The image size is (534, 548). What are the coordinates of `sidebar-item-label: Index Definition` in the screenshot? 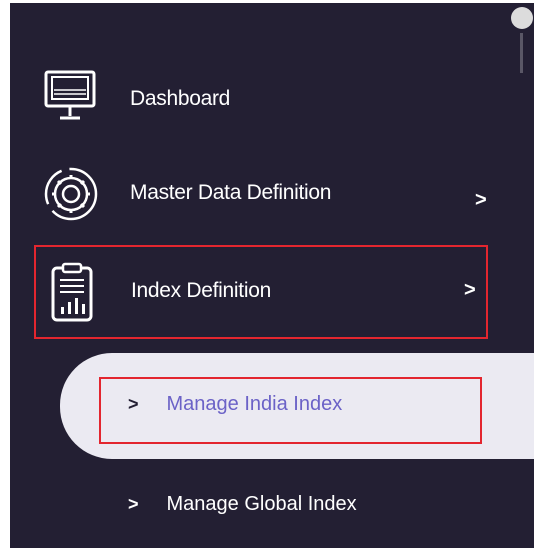 It's located at (201, 290).